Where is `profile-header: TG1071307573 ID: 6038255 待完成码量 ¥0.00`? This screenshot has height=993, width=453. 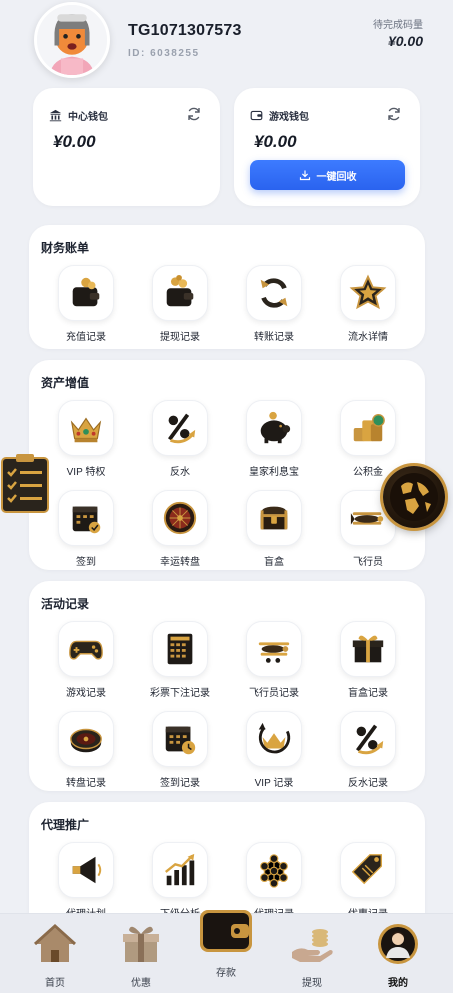 profile-header: TG1071307573 ID: 6038255 待完成码量 ¥0.00 is located at coordinates (226, 44).